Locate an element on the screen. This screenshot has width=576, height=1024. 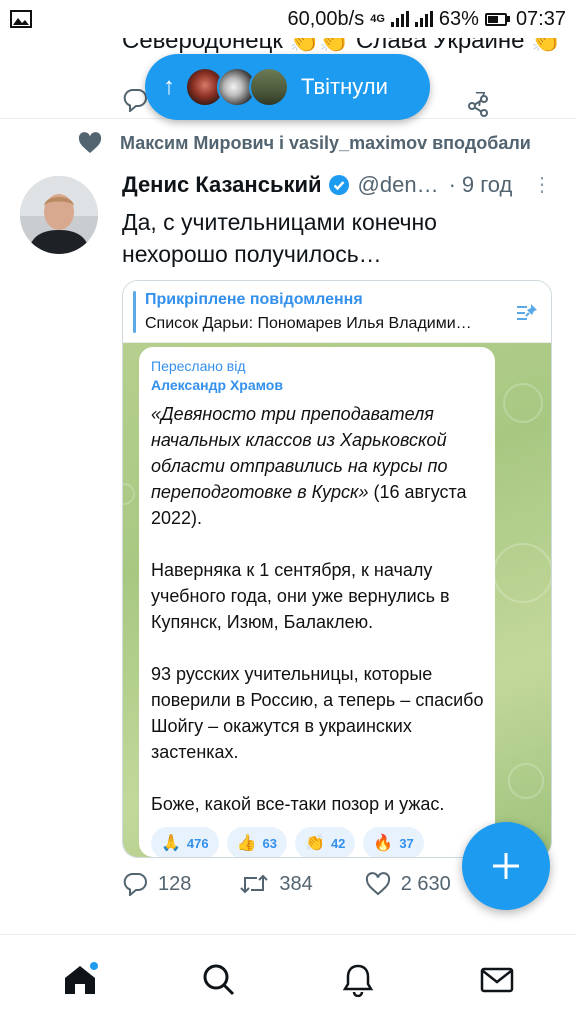
pinned-message-bar: Прикріплене повідомлення Список Дарьи is located at coordinates (337, 312).